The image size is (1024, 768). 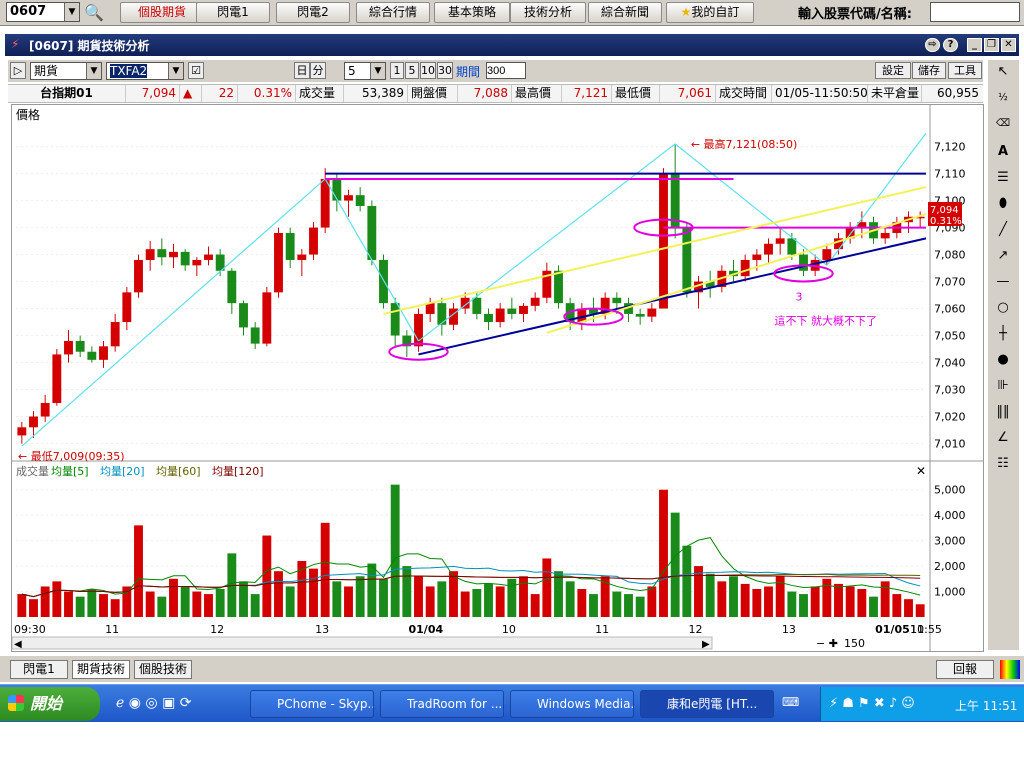 I want to click on eraser-icon: ⌫, so click(x=1003, y=124).